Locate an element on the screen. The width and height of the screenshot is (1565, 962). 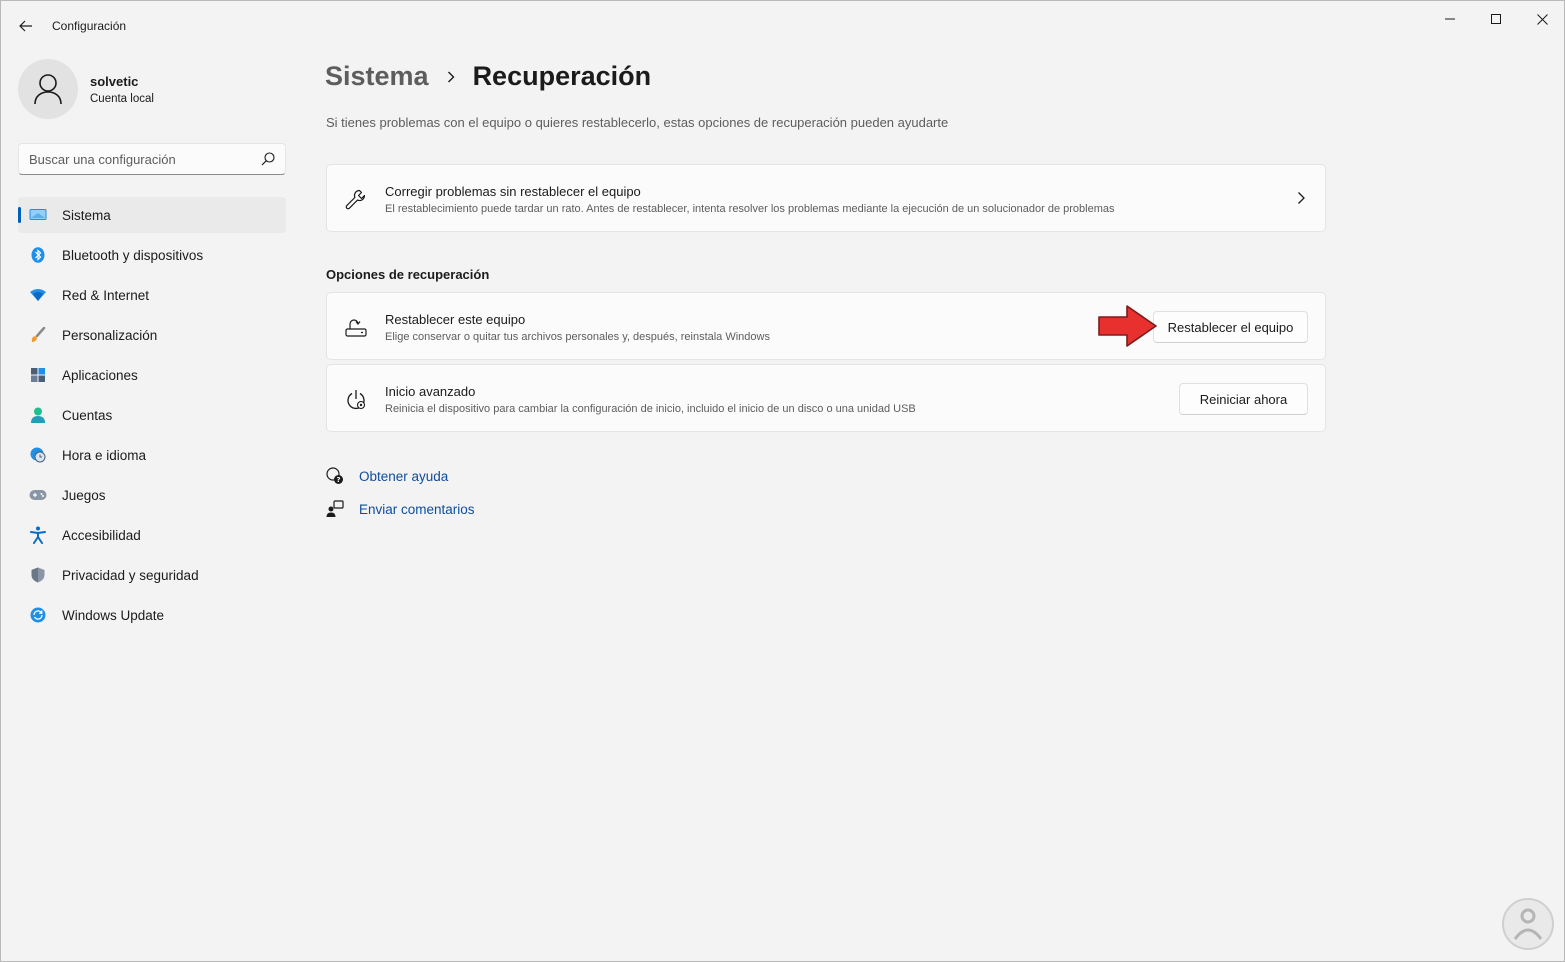
apps-icon is located at coordinates (38, 375).